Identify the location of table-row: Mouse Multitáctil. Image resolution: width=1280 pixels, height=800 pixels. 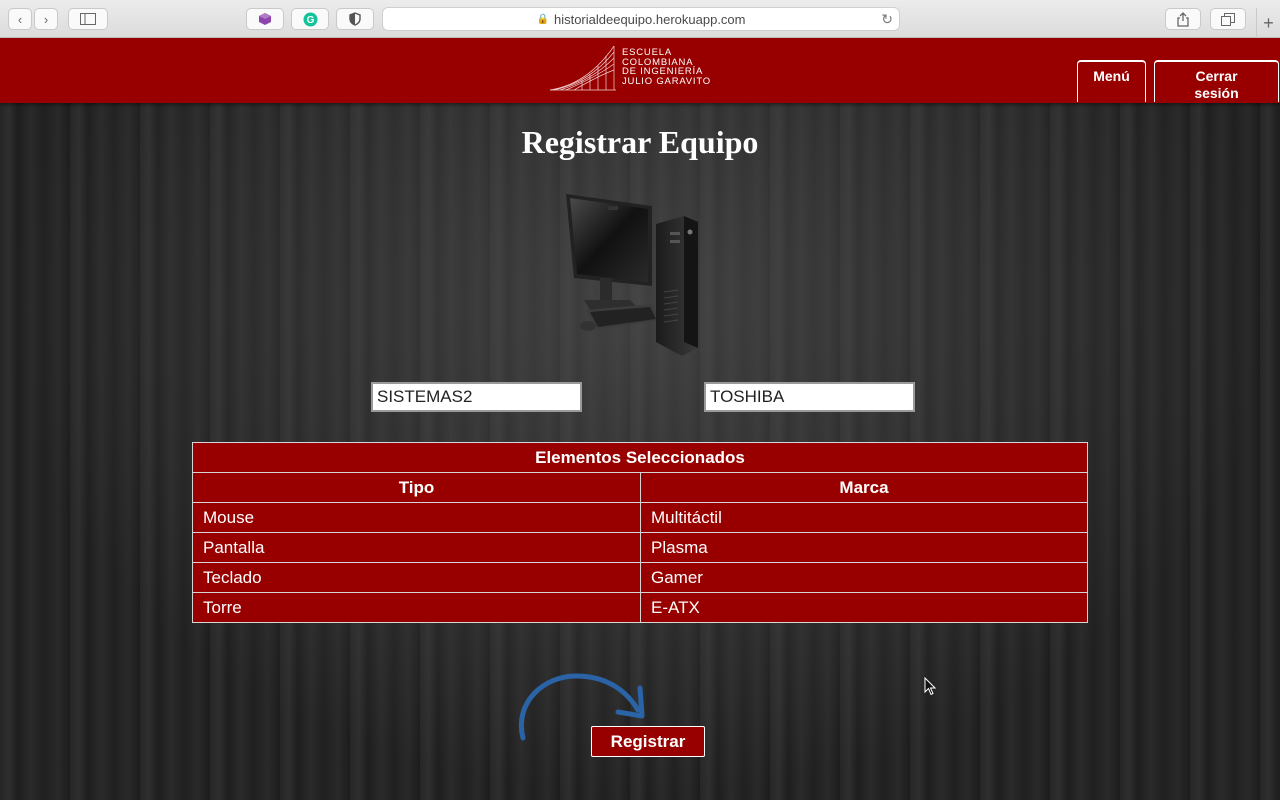
(640, 517).